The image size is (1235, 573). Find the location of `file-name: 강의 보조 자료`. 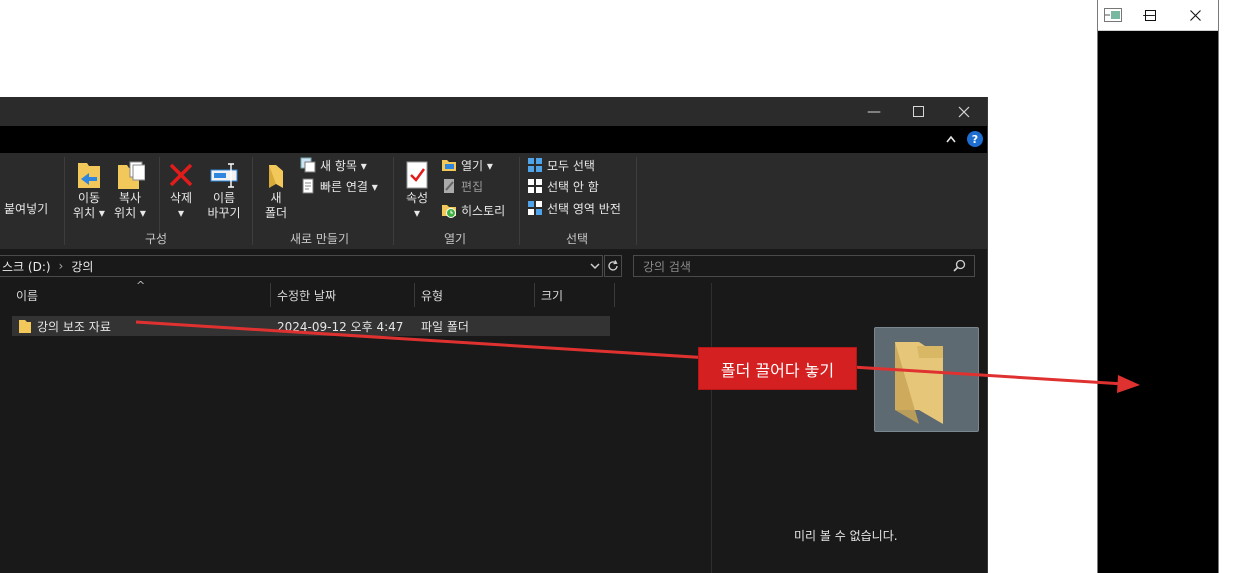

file-name: 강의 보조 자료 is located at coordinates (74, 326).